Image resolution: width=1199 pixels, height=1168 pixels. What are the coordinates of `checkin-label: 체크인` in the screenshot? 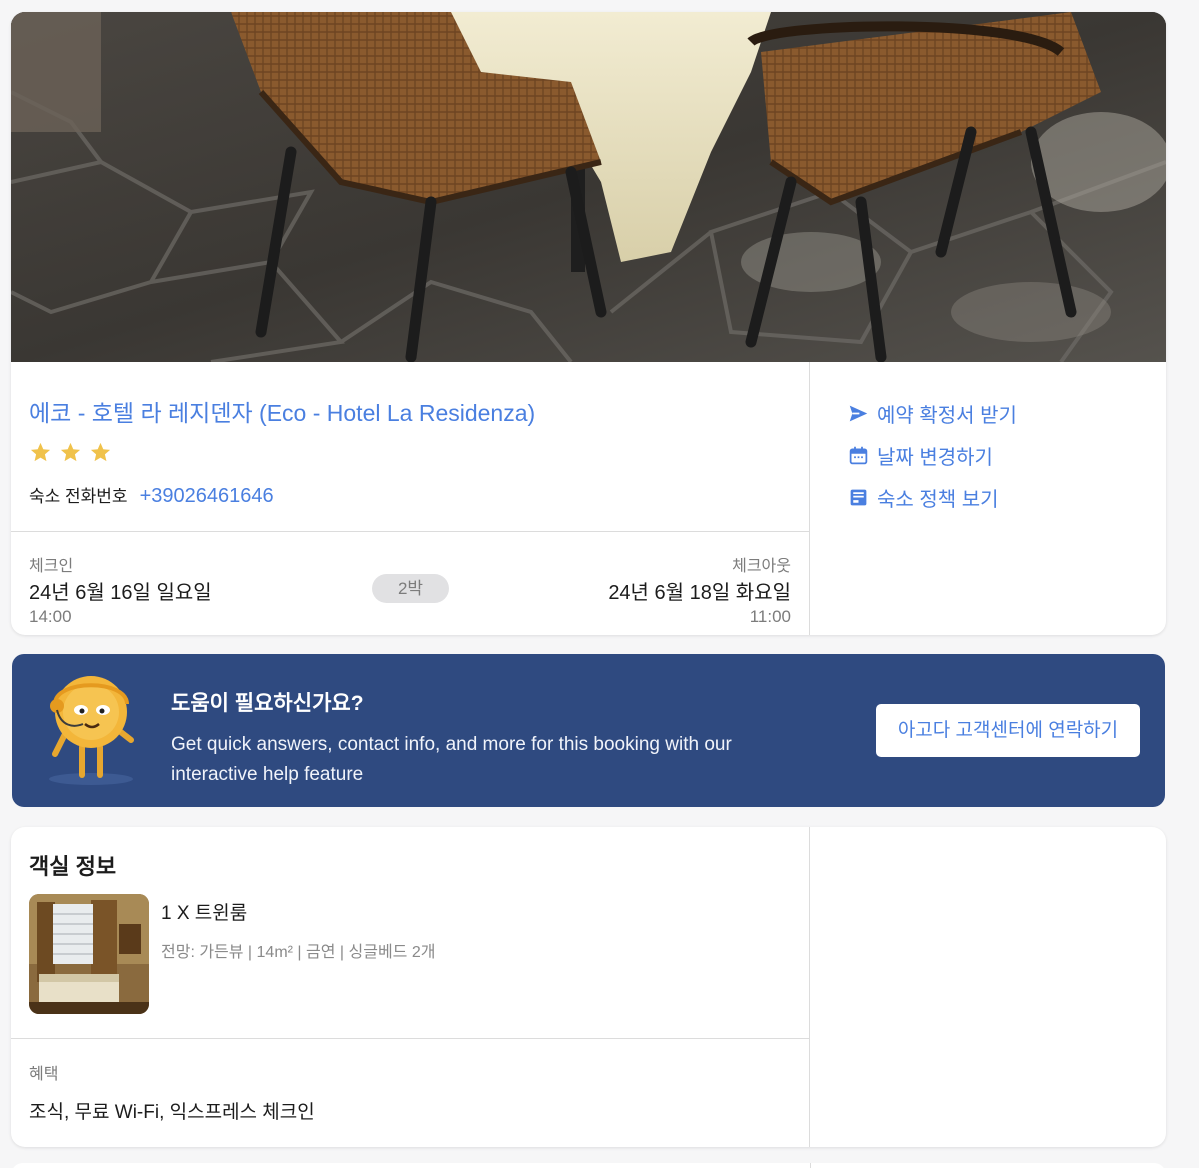 It's located at (51, 566).